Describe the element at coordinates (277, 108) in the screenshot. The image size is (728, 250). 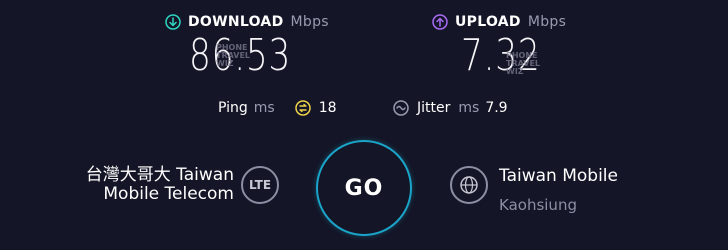
I see `ping-readout: Ping ms 18` at that location.